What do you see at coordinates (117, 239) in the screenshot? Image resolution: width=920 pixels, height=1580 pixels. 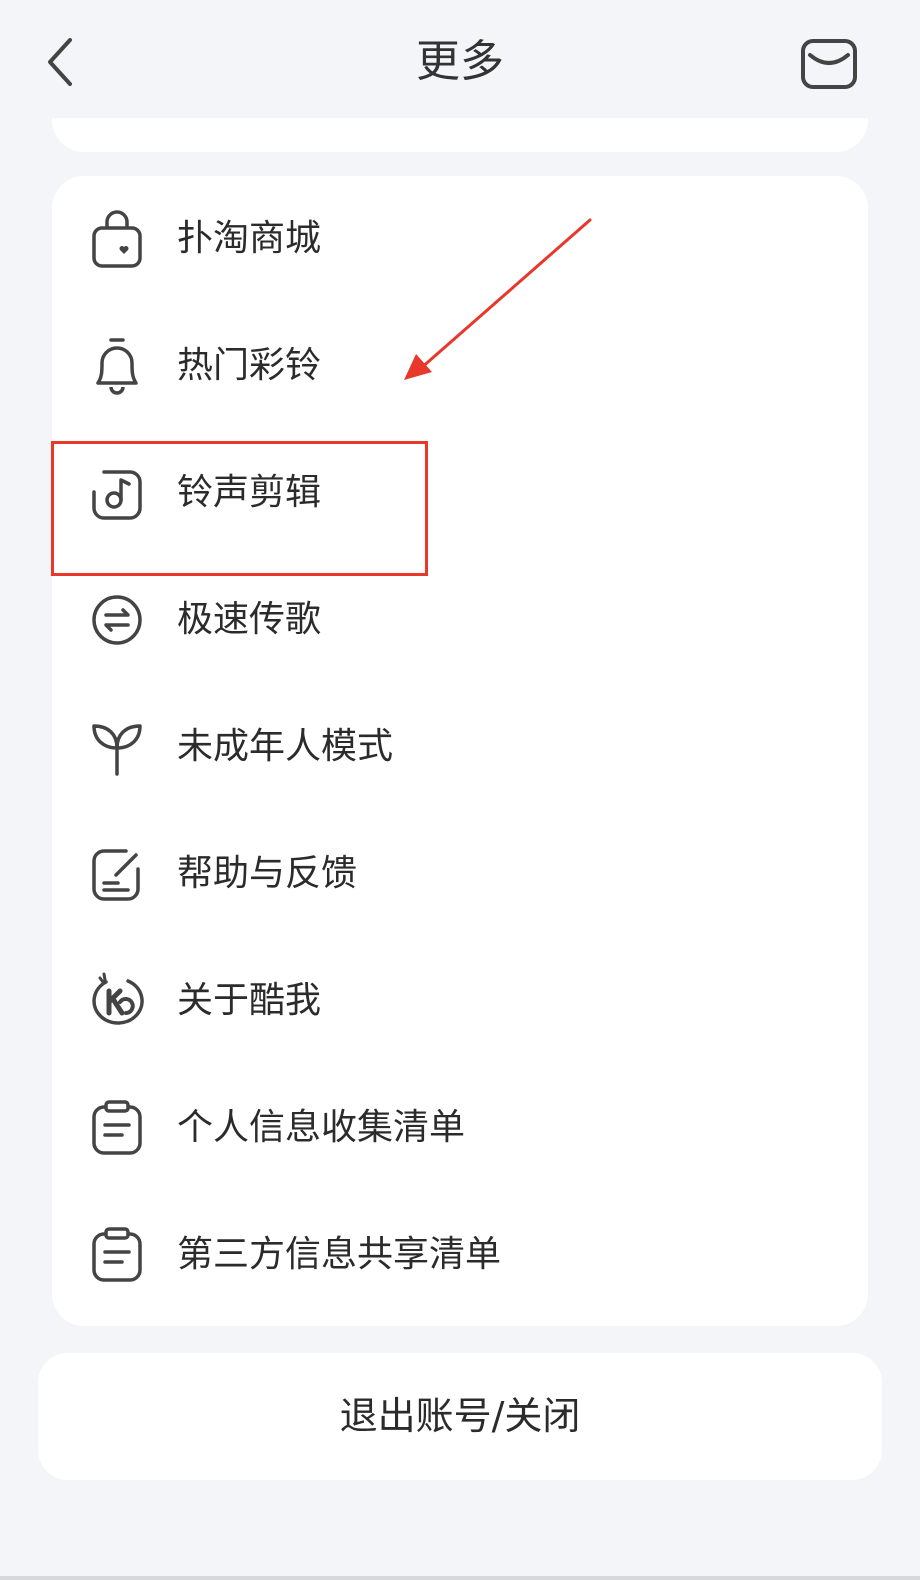 I see `shopping-bag-icon` at bounding box center [117, 239].